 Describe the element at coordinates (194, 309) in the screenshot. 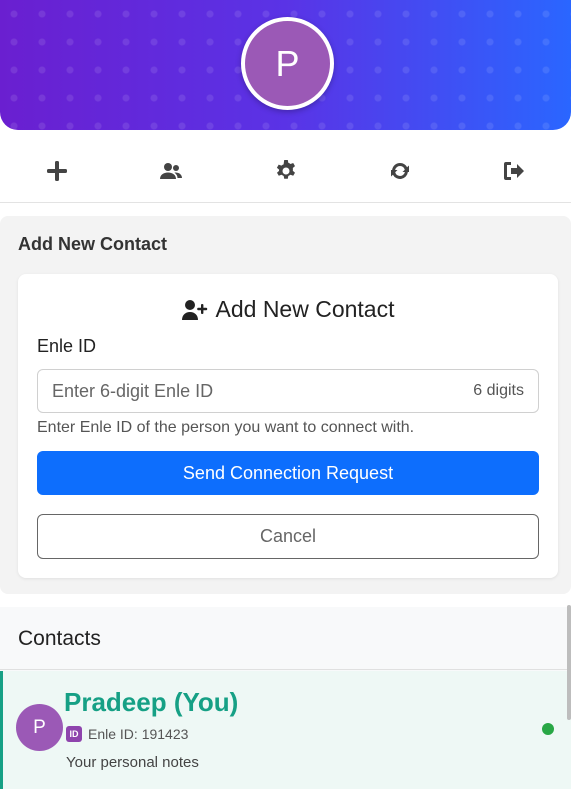

I see `user-plus-icon` at that location.